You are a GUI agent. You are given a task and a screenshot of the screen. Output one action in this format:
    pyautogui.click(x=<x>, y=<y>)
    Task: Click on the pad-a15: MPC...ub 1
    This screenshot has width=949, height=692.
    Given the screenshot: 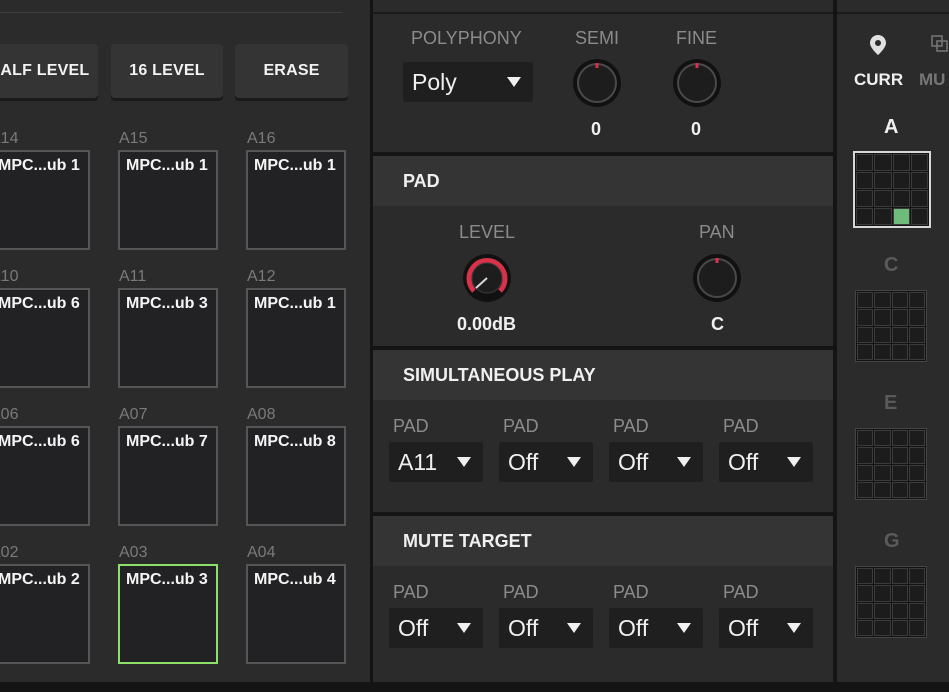 What is the action you would take?
    pyautogui.click(x=168, y=200)
    